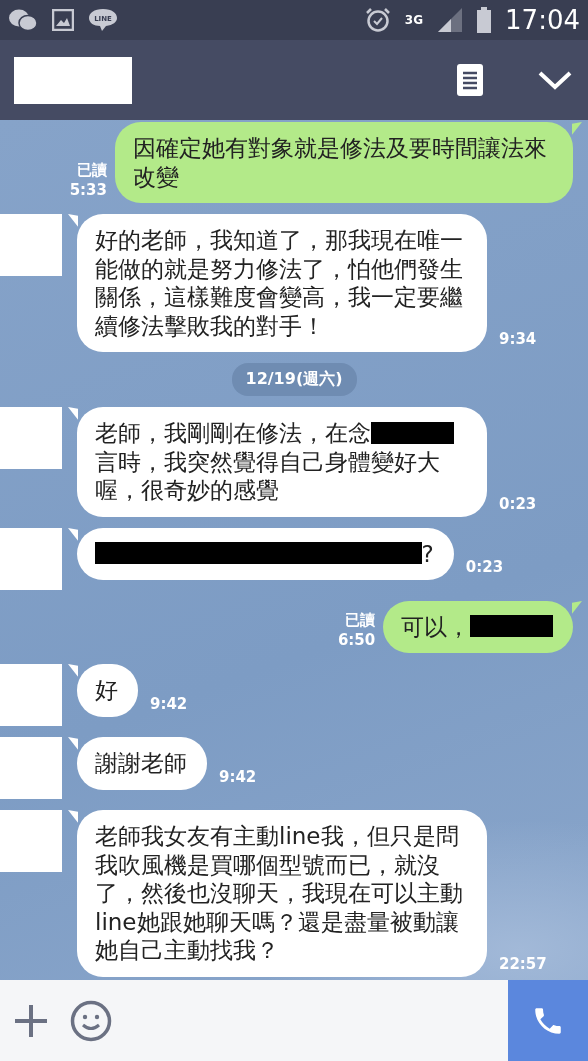 The height and width of the screenshot is (1061, 588). I want to click on chat-bubbles-icon, so click(23, 20).